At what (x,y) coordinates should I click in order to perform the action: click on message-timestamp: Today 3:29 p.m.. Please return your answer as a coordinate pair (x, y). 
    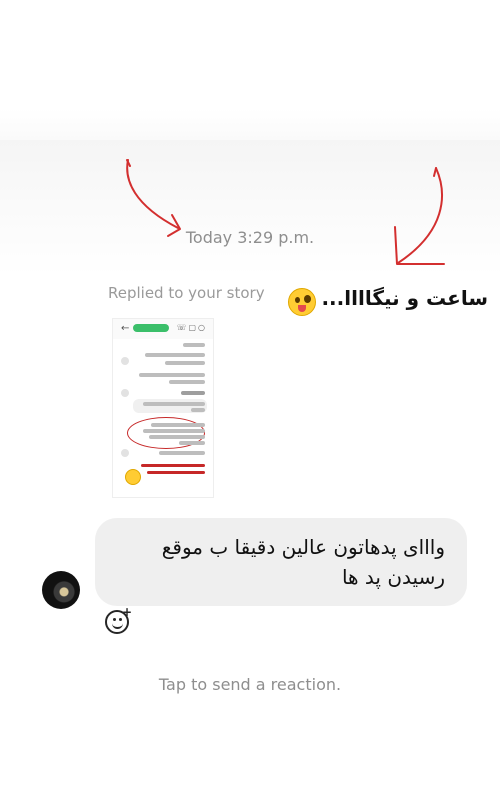
    Looking at the image, I should click on (250, 237).